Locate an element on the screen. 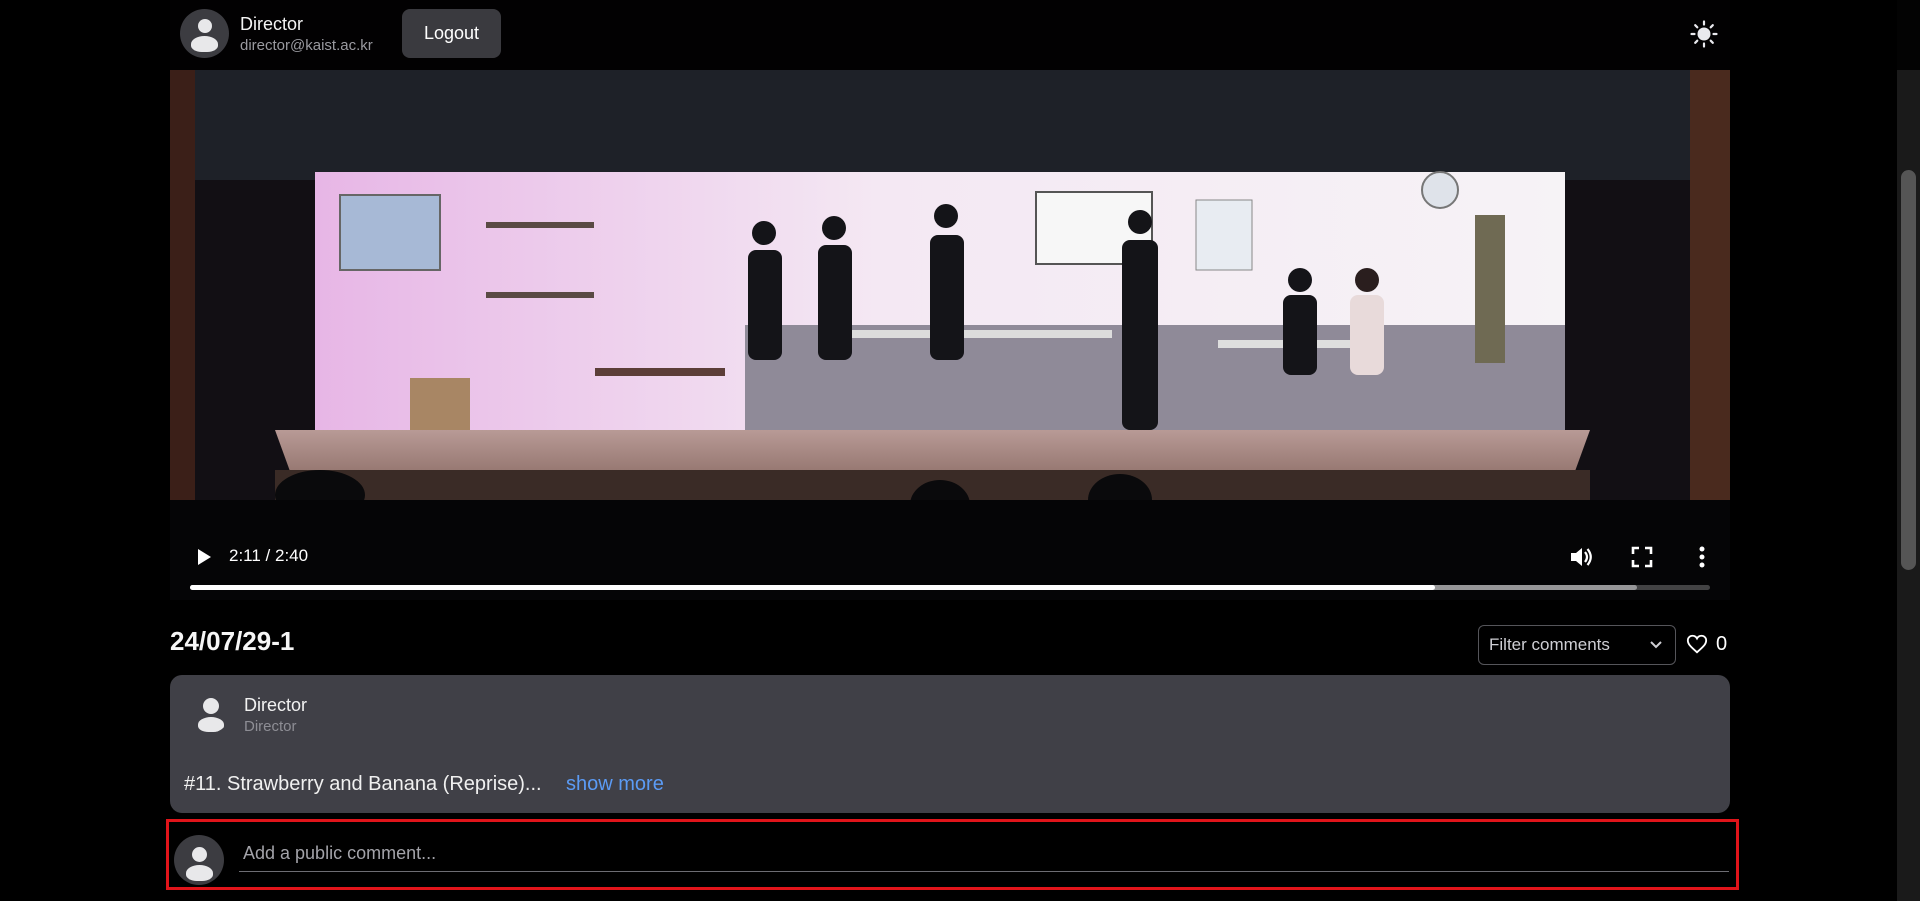 The height and width of the screenshot is (901, 1920). logout-button: Logout is located at coordinates (451, 33).